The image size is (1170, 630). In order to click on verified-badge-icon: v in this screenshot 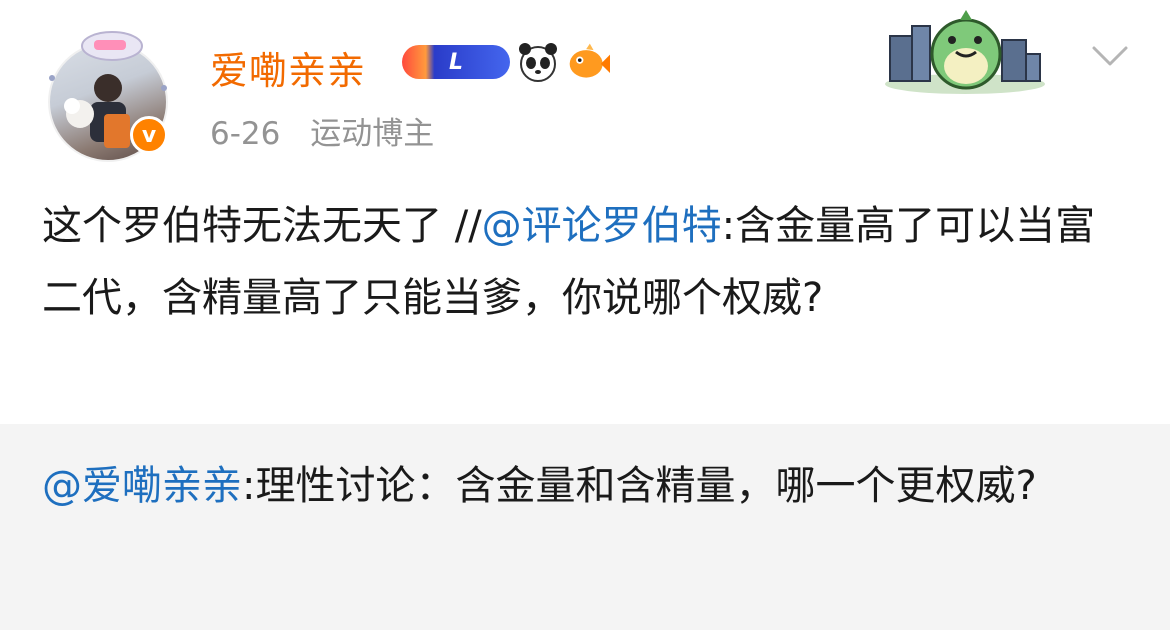, I will do `click(149, 135)`.